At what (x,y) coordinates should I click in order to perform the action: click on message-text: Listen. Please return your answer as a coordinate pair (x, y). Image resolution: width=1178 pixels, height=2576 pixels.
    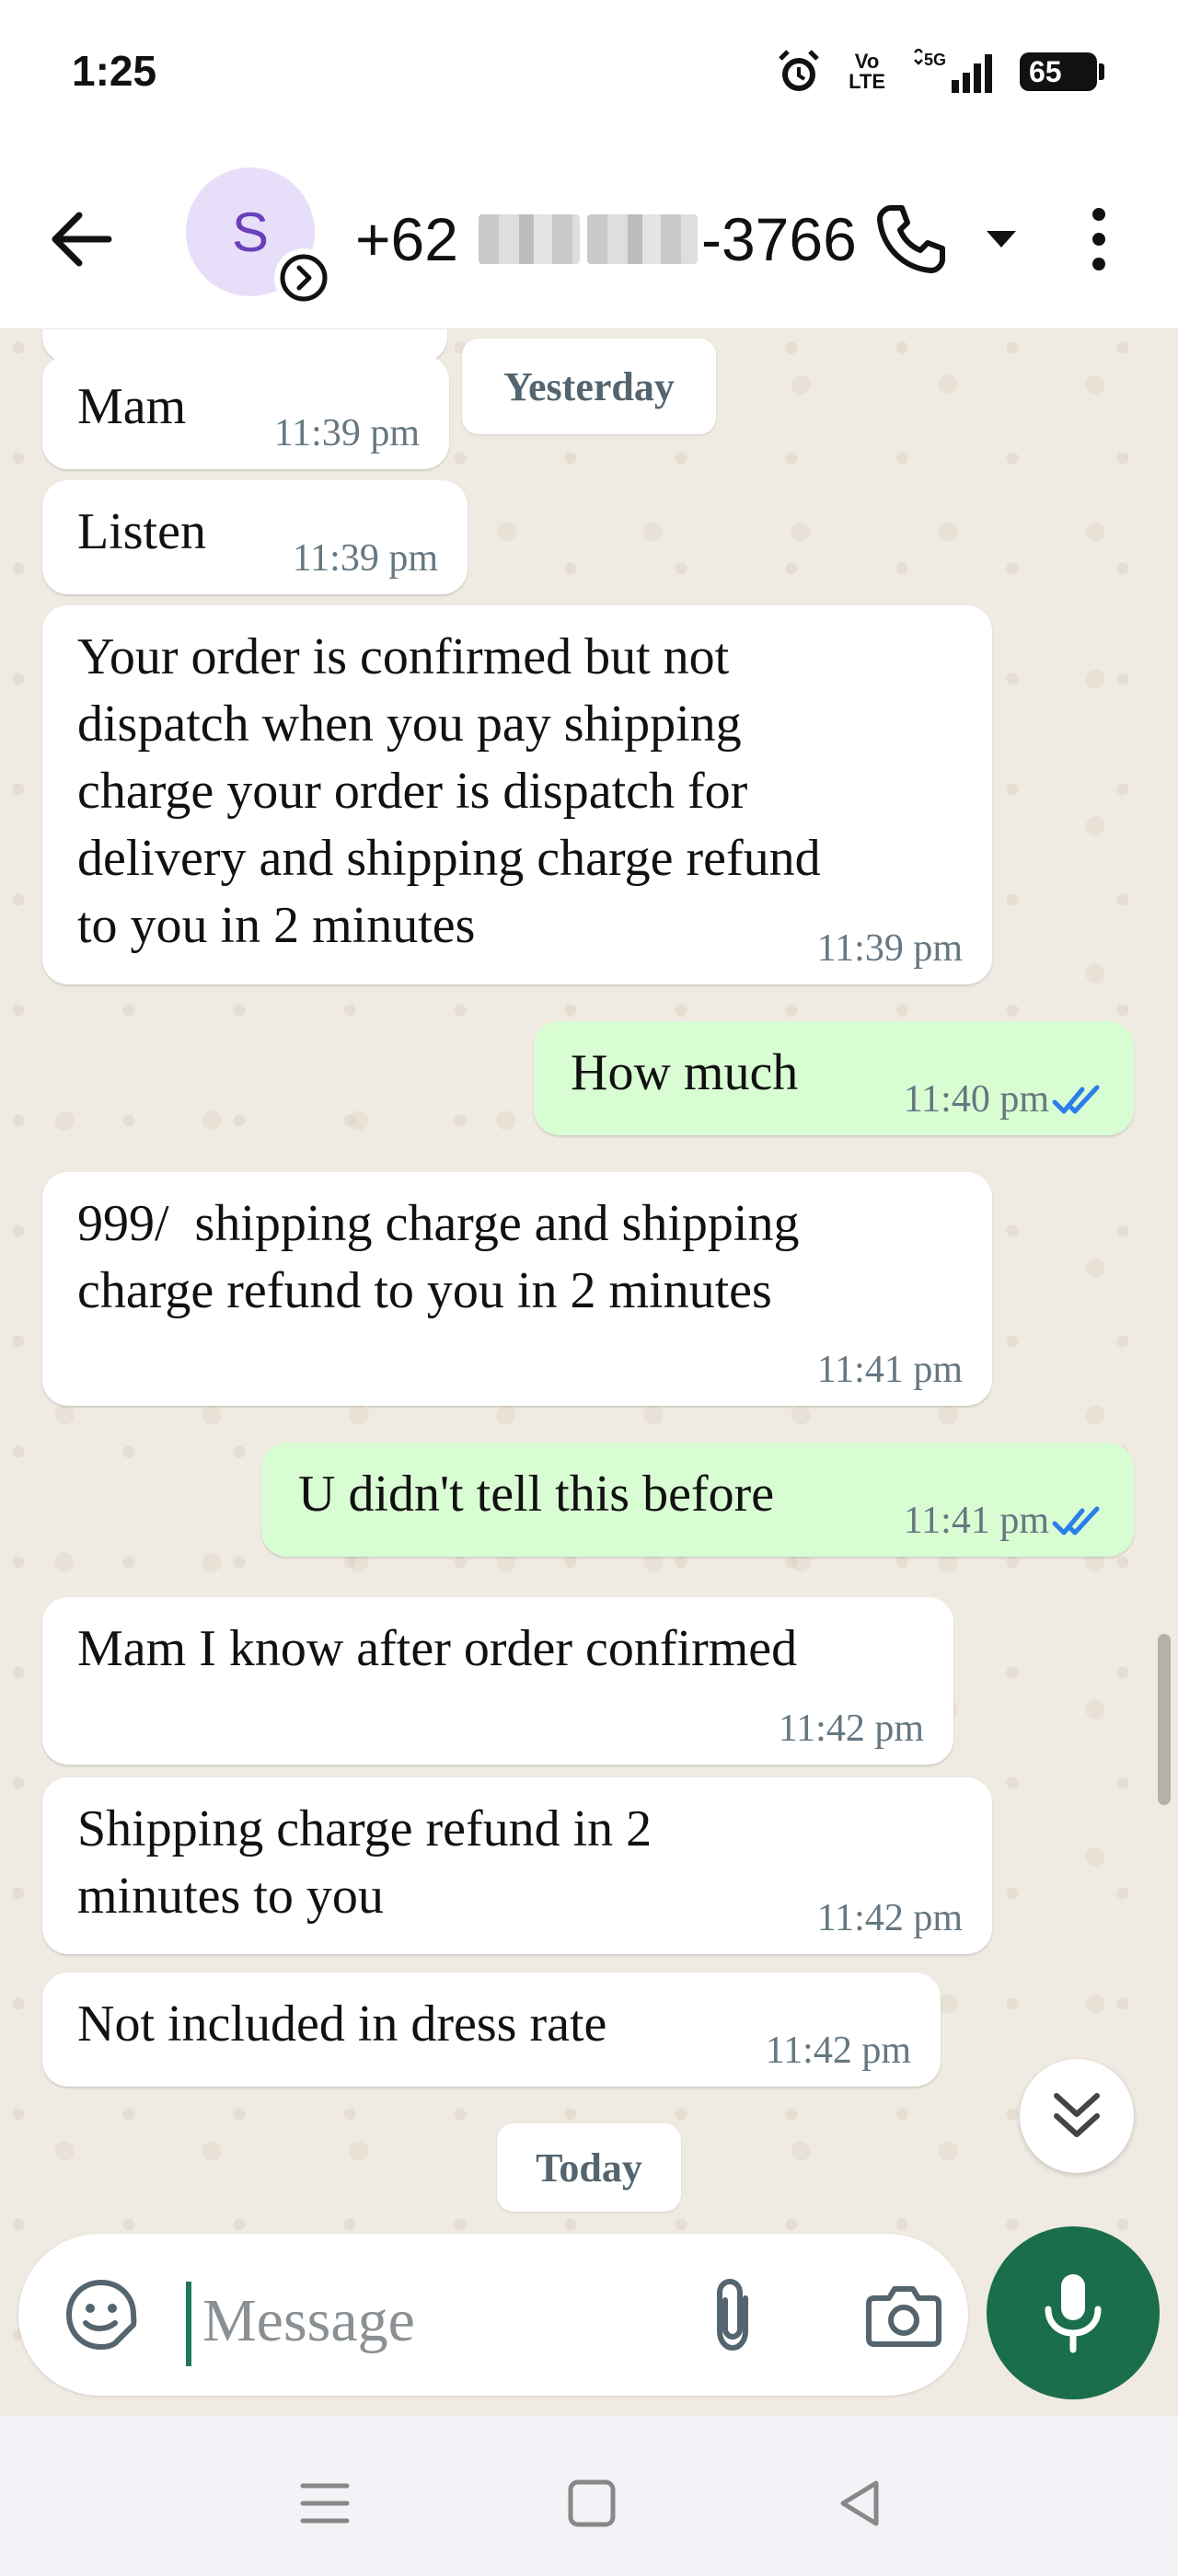
    Looking at the image, I should click on (141, 531).